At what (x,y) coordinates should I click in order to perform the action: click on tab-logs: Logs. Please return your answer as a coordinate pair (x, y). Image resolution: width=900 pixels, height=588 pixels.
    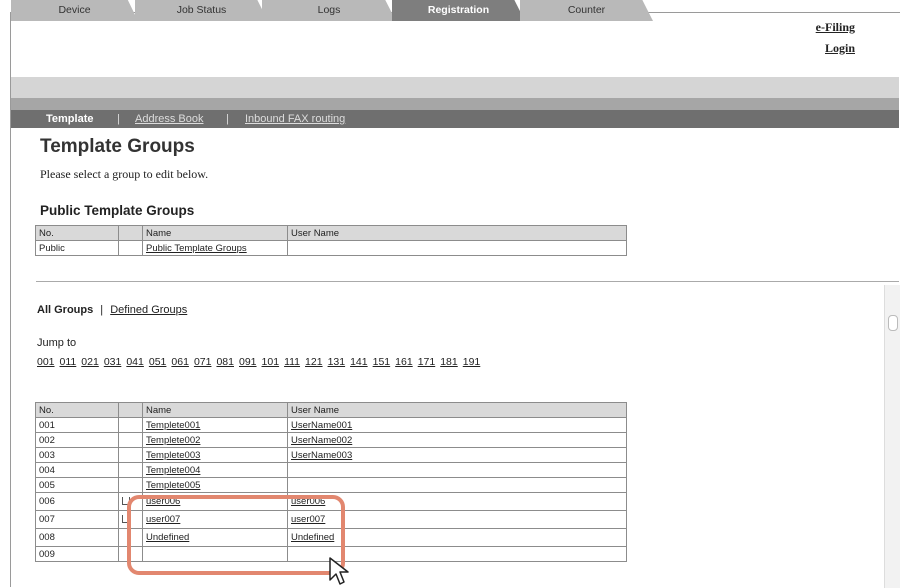
    Looking at the image, I should click on (329, 10).